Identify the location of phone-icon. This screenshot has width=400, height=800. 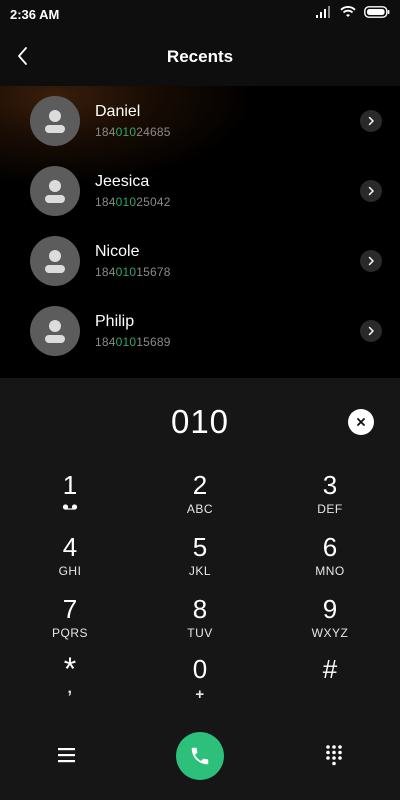
(200, 756).